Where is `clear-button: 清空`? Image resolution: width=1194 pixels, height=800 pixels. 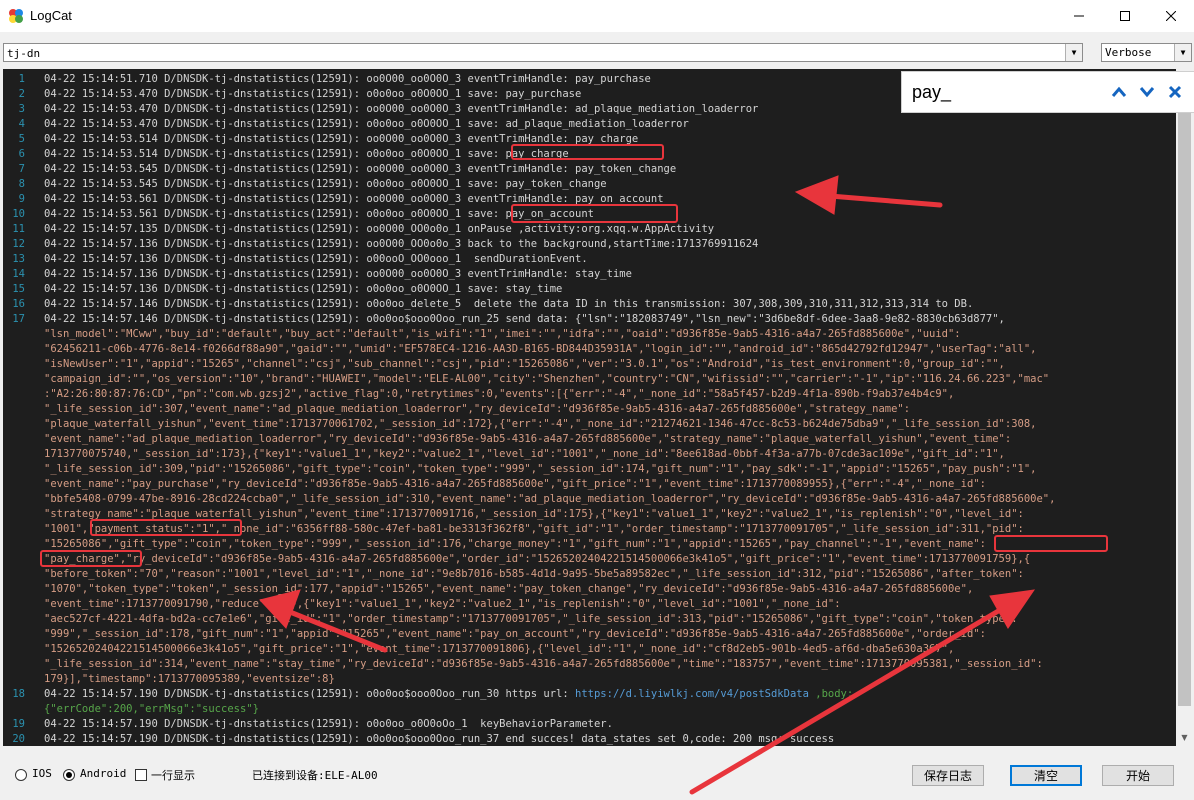 clear-button: 清空 is located at coordinates (1046, 775).